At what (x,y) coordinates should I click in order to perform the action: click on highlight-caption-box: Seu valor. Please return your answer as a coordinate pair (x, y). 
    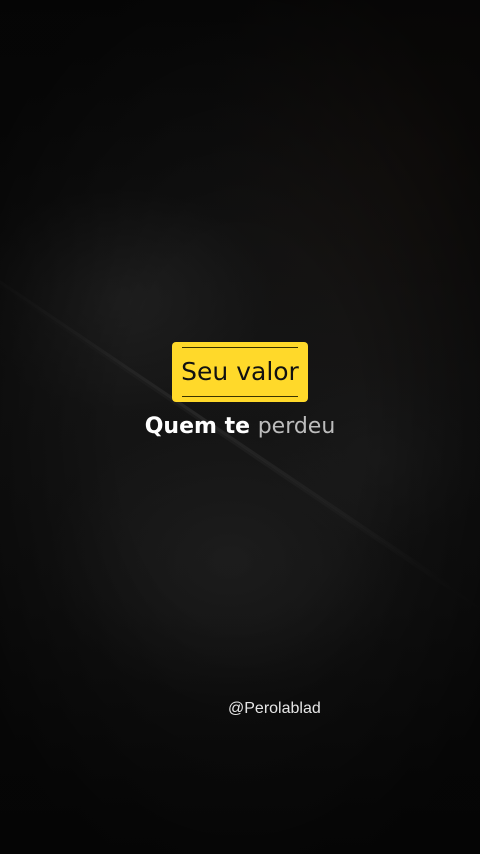
    Looking at the image, I should click on (240, 372).